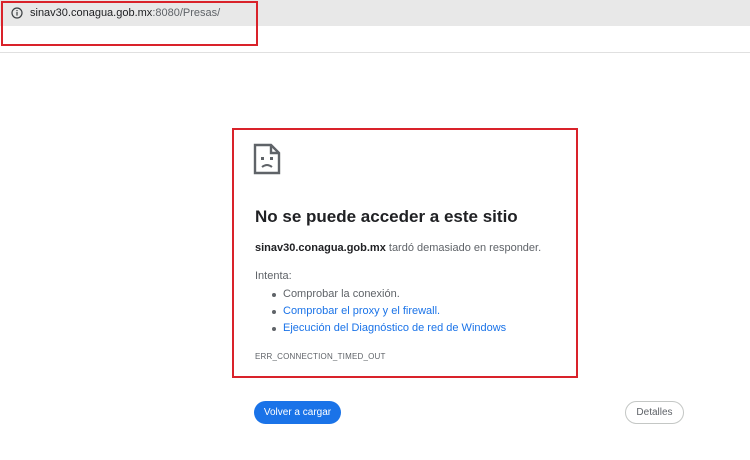 This screenshot has width=750, height=460. I want to click on url-annotation-box, so click(129, 23).